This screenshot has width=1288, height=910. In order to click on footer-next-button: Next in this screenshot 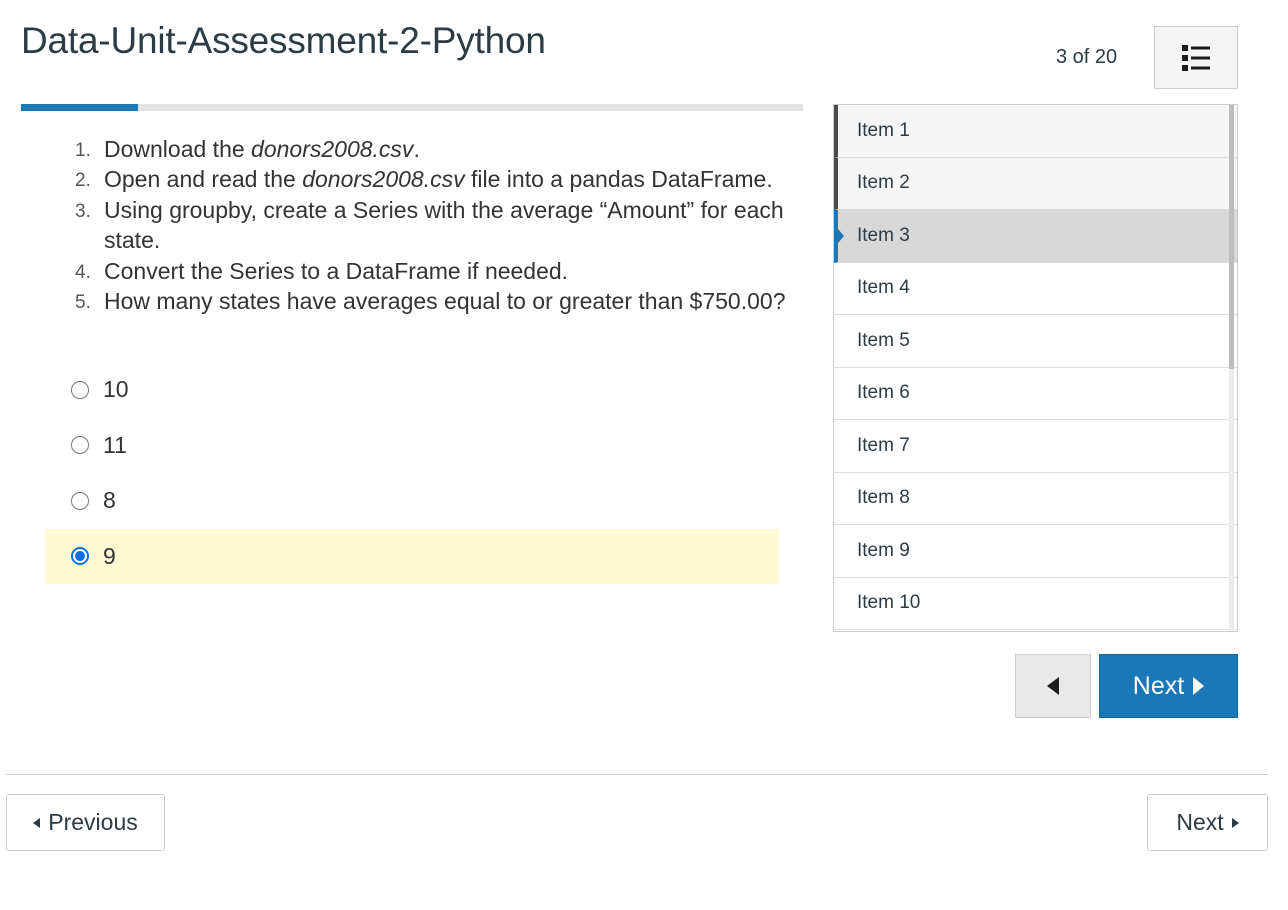, I will do `click(1207, 822)`.